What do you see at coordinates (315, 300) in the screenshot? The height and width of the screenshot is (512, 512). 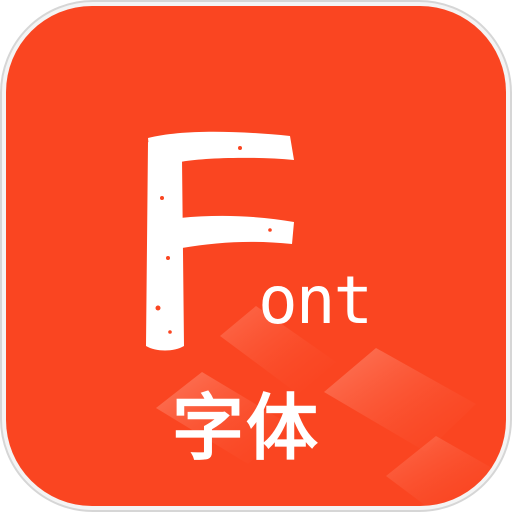 I see `logo-suffix: ont` at bounding box center [315, 300].